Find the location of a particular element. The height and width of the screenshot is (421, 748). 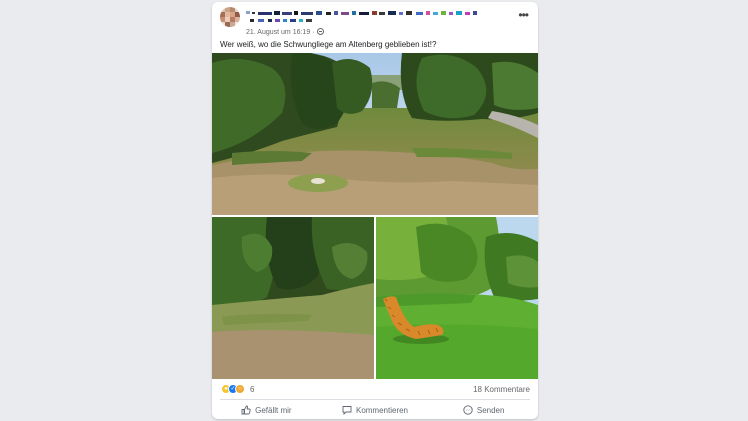

timestamp-text: 21. August um 16:19 · is located at coordinates (280, 32).